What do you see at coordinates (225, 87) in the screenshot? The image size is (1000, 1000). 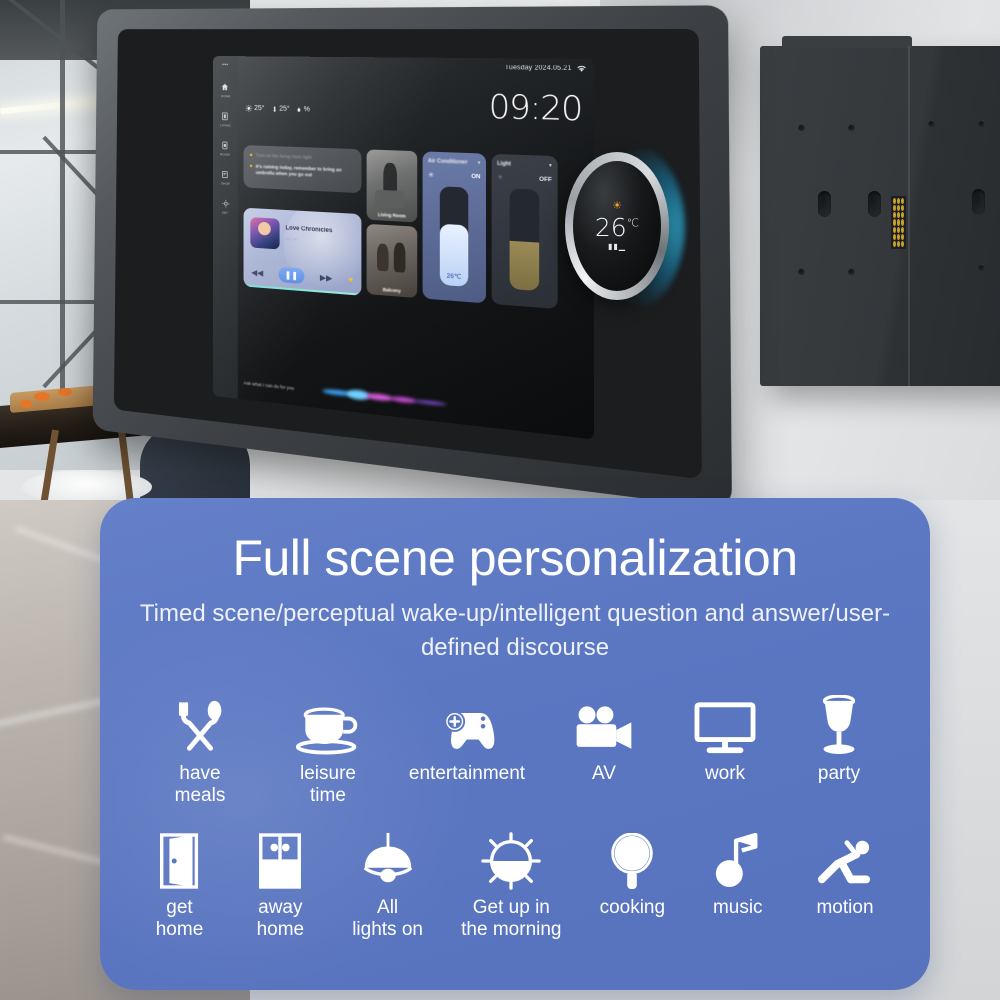 I see `home-icon` at bounding box center [225, 87].